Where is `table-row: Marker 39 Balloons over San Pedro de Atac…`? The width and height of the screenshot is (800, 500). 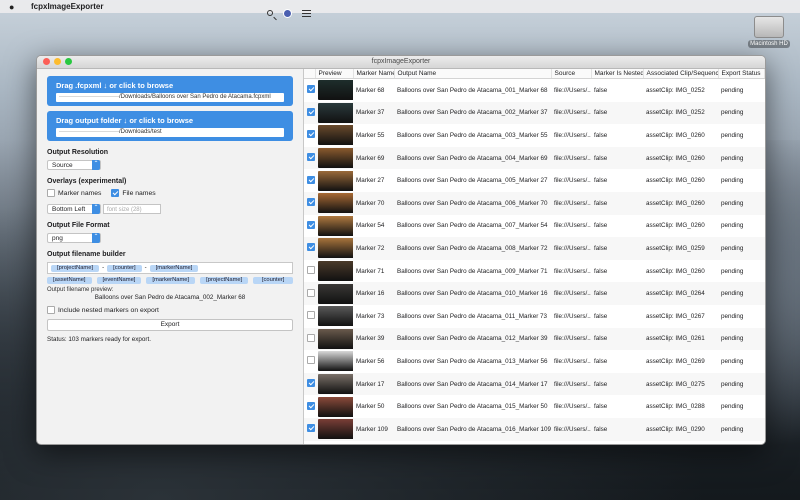 table-row: Marker 39 Balloons over San Pedro de Atac… is located at coordinates (534, 339).